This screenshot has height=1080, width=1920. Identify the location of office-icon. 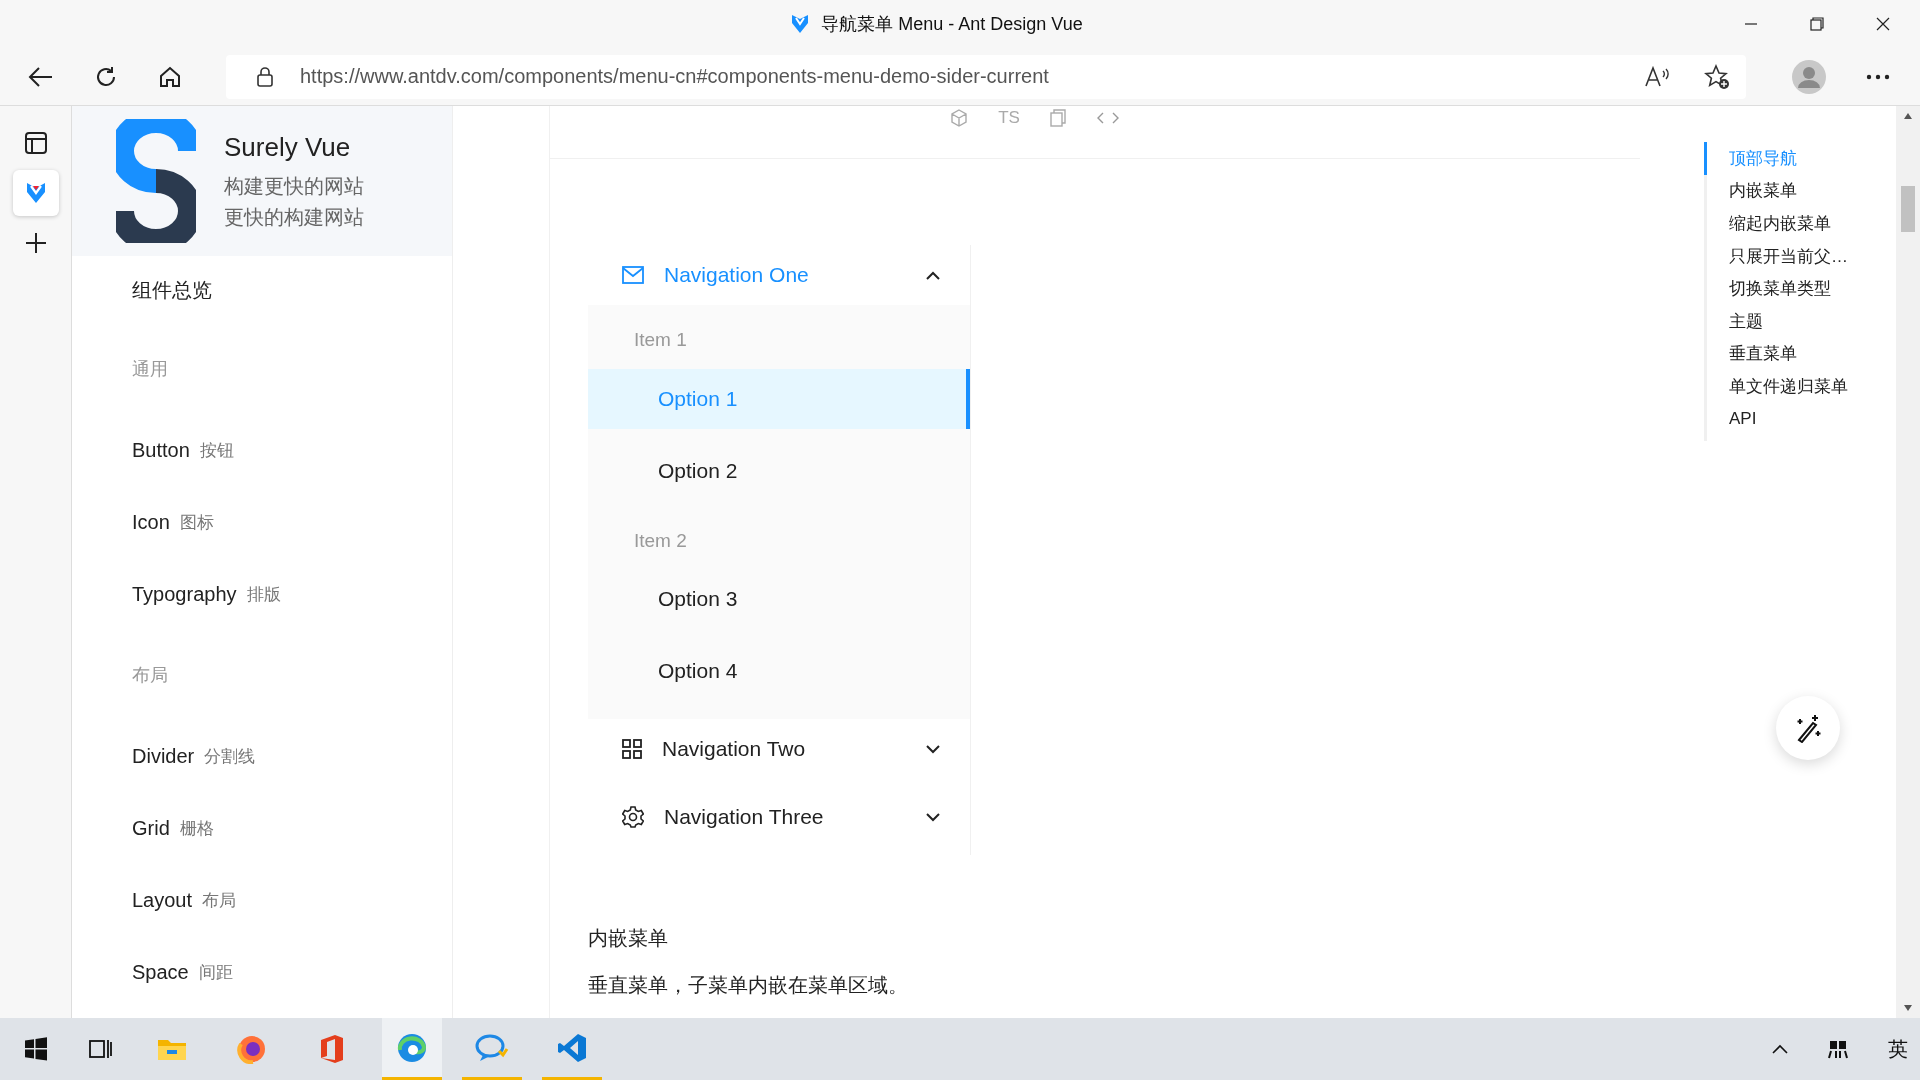
(332, 1049).